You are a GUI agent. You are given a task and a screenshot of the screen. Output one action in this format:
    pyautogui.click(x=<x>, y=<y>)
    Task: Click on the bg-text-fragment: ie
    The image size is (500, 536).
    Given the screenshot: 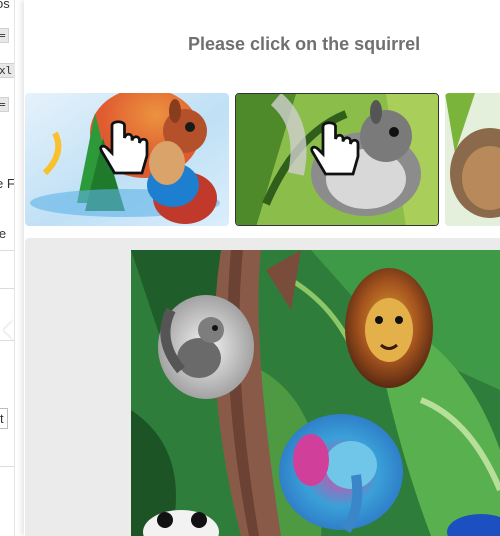 What is the action you would take?
    pyautogui.click(x=3, y=233)
    